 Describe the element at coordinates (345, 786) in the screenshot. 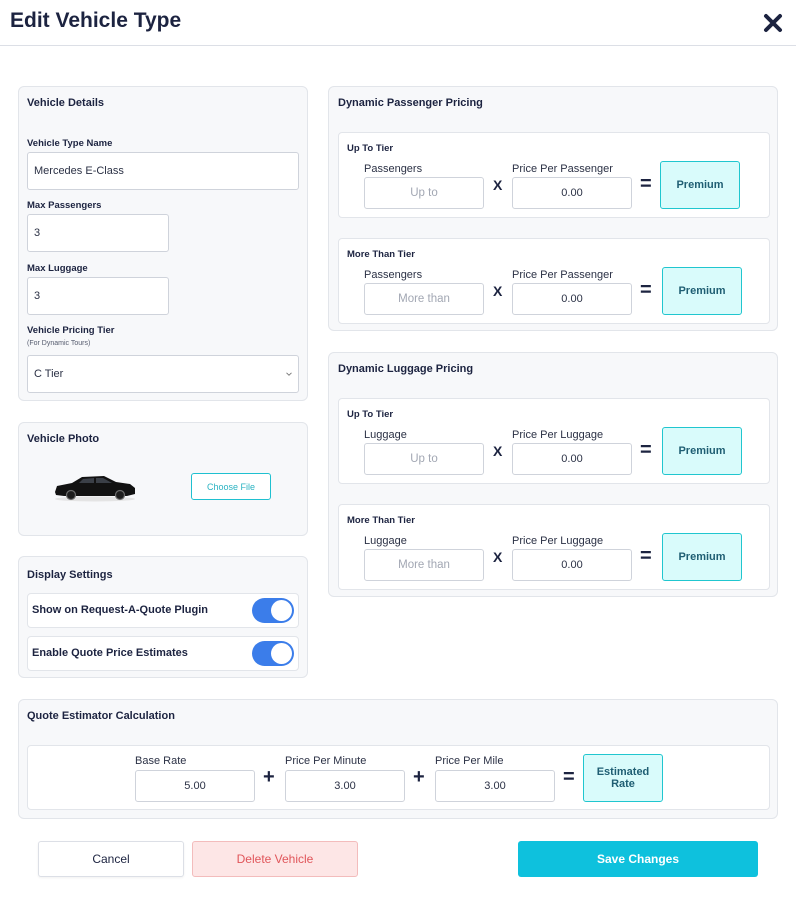

I see `price-per-minute-input: 3.00` at that location.